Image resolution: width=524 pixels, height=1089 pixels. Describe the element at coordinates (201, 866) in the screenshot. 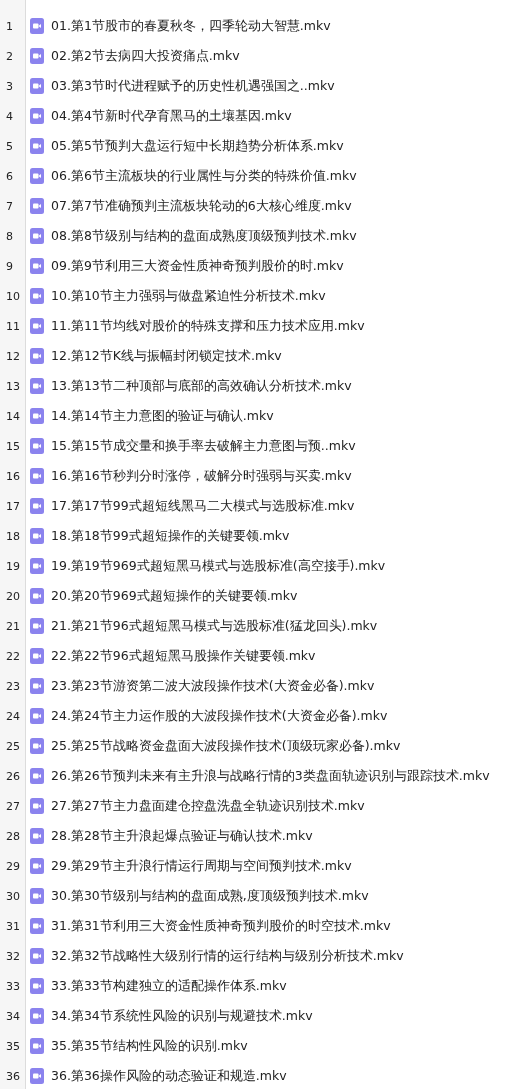

I see `file-name: 29.第29节主升浪行情运行周期与空间预判技术.mkv` at that location.